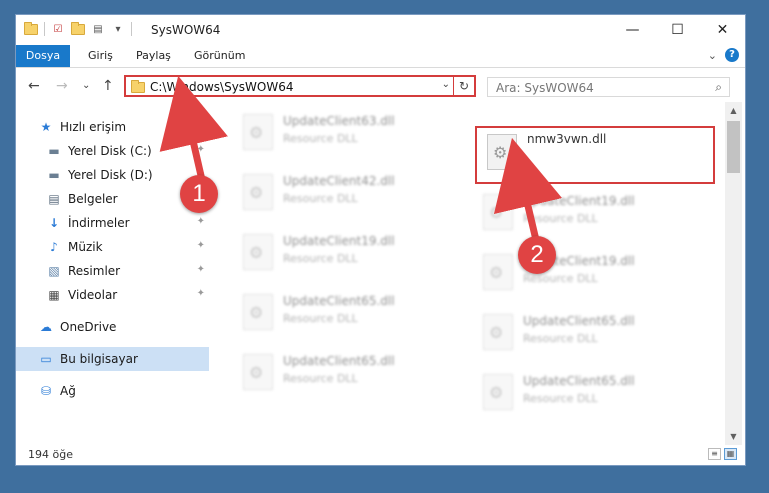 The image size is (769, 493). What do you see at coordinates (537, 255) in the screenshot?
I see `step-marker-2: 2` at bounding box center [537, 255].